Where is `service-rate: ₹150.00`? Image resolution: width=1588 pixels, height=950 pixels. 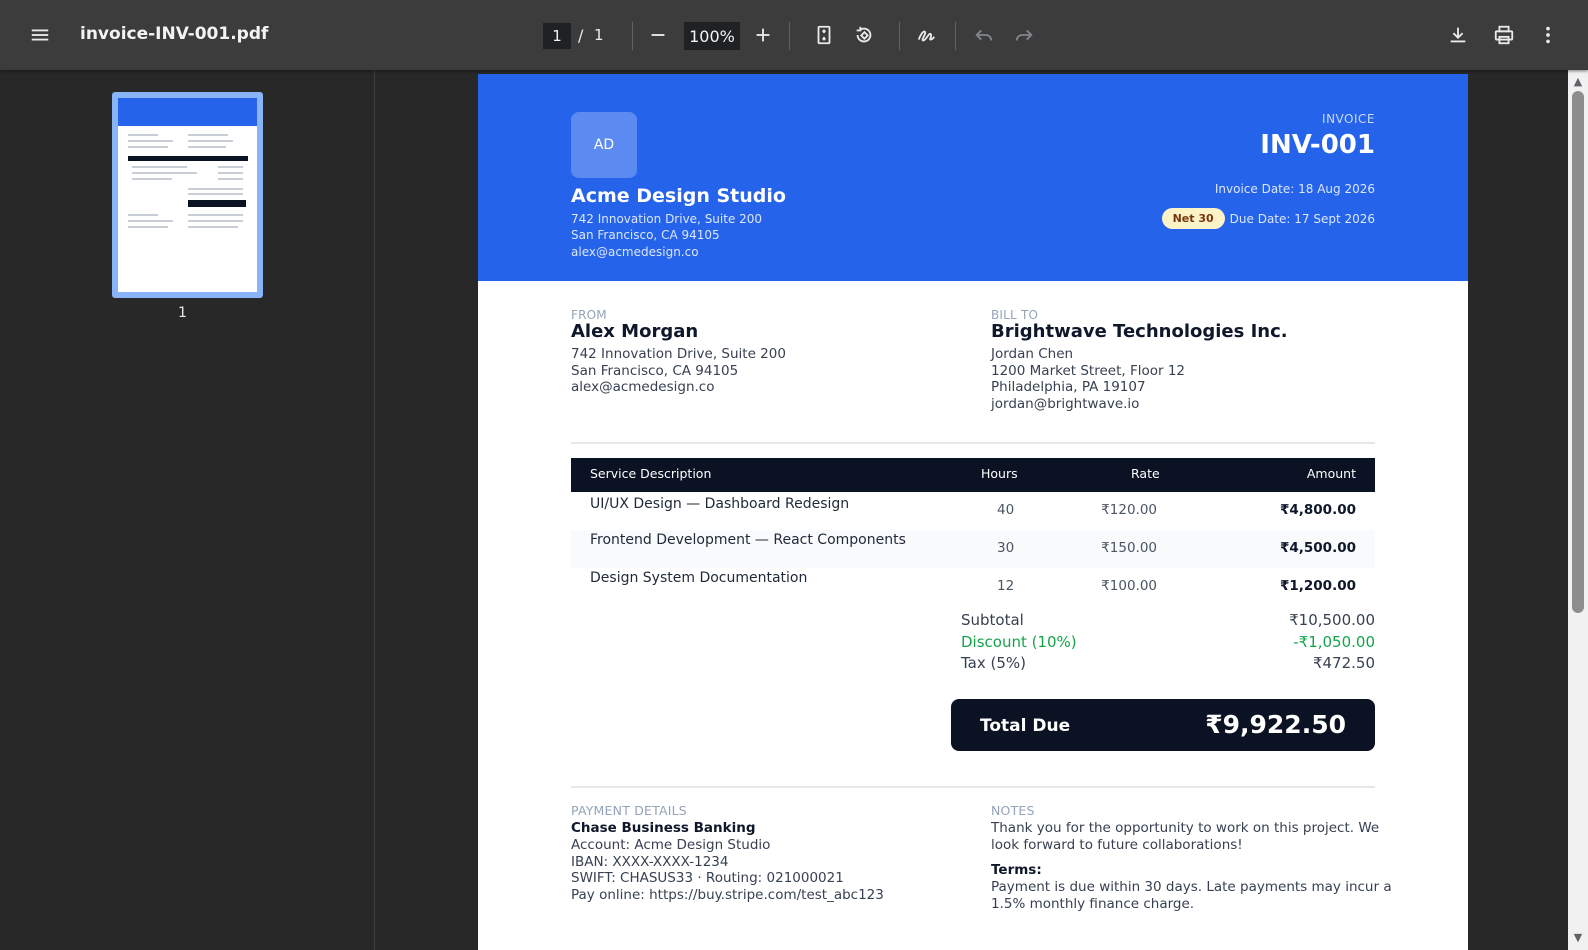
service-rate: ₹150.00 is located at coordinates (1129, 548).